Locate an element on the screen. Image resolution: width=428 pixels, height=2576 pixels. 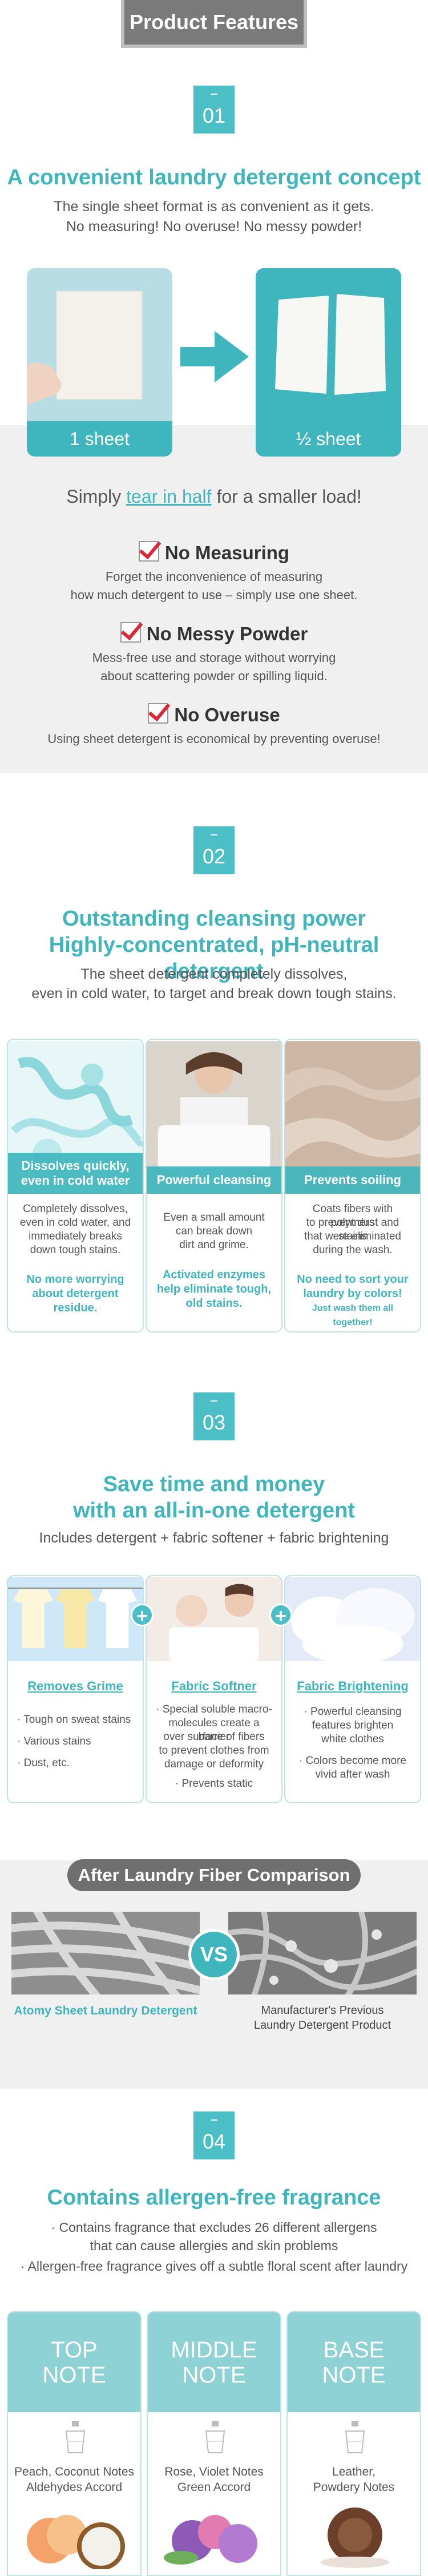
feature-no-overuse: No Overuse is located at coordinates (214, 714).